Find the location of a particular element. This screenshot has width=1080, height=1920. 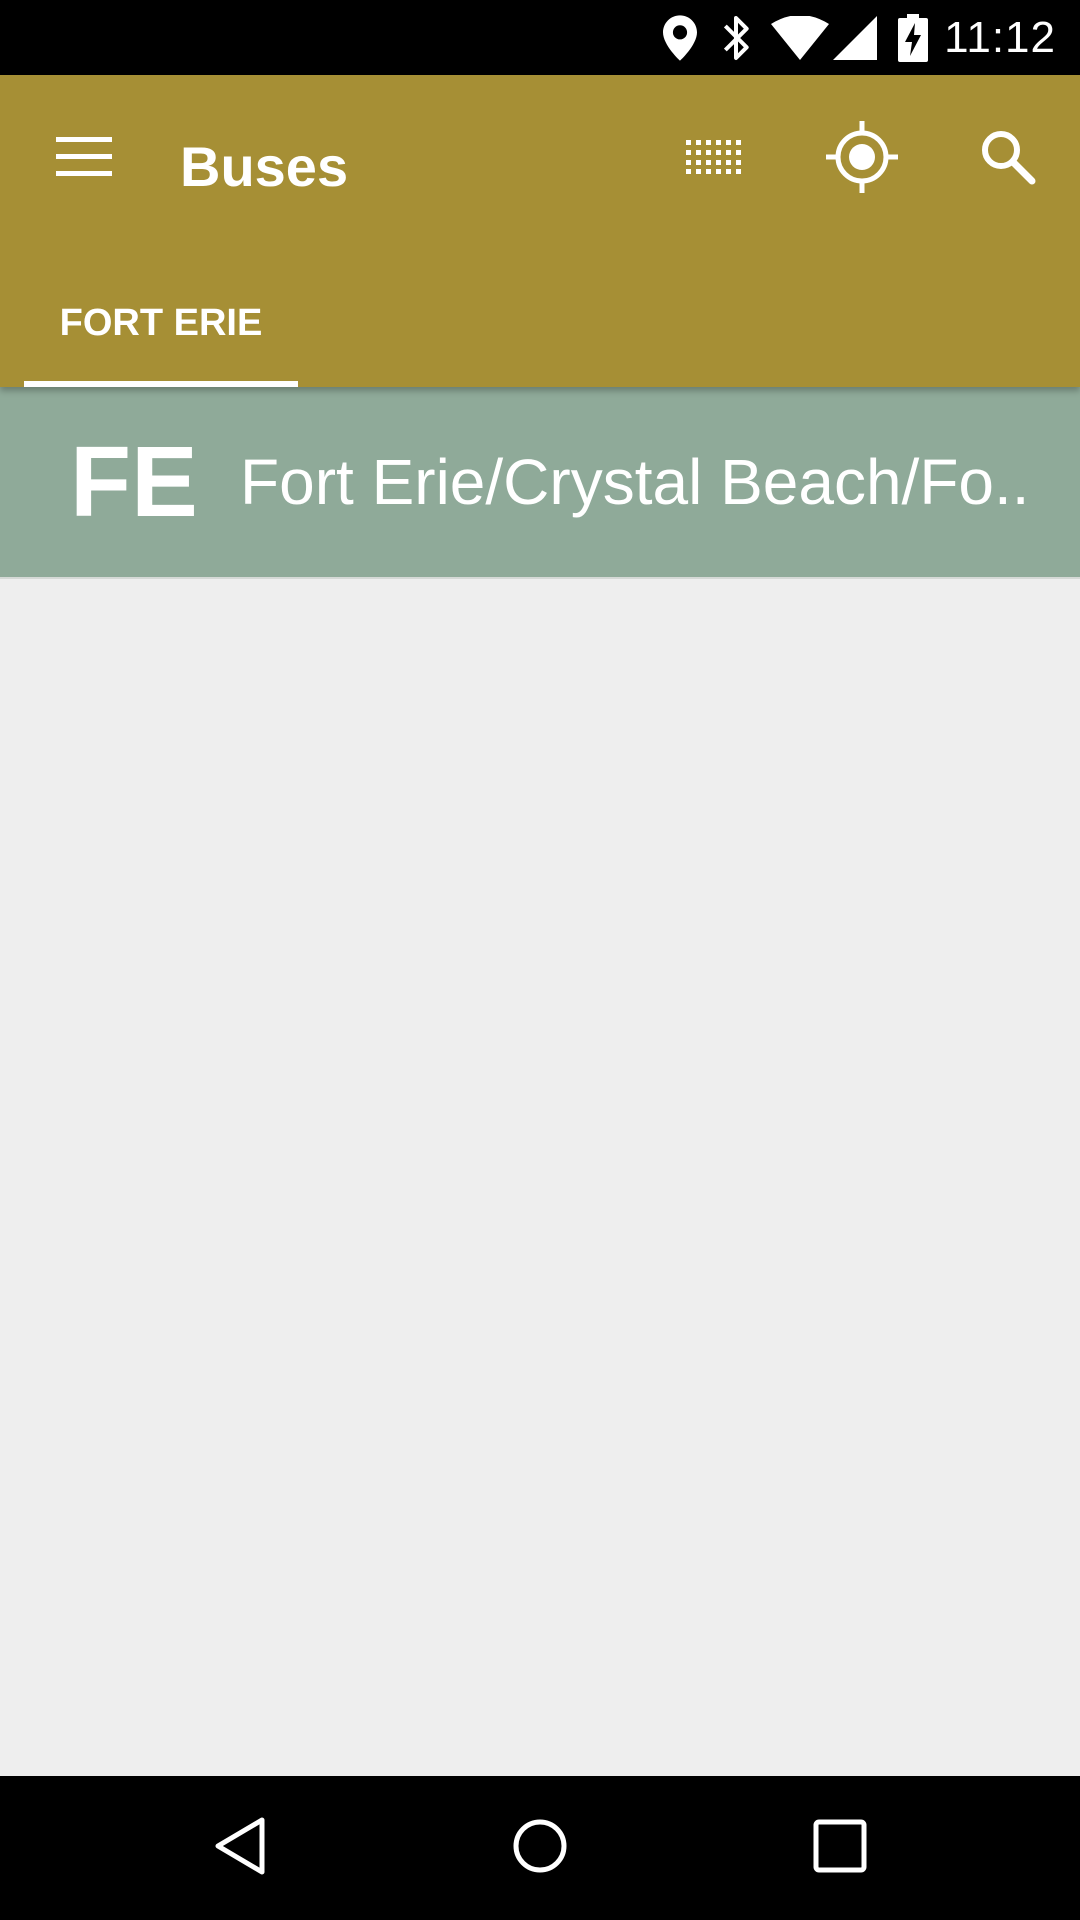

my-location-icon is located at coordinates (862, 159).